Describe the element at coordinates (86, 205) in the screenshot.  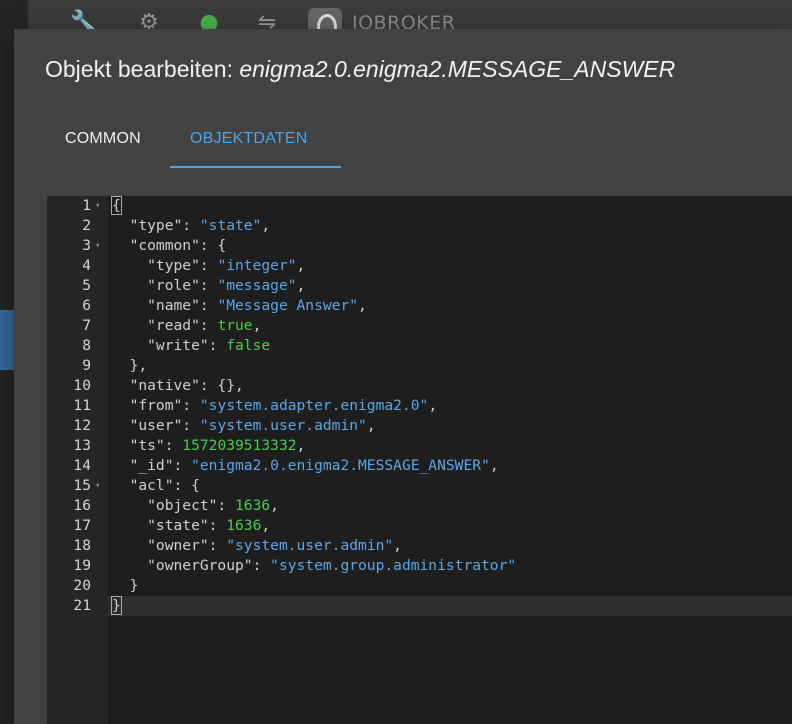
I see `line-number: 1` at that location.